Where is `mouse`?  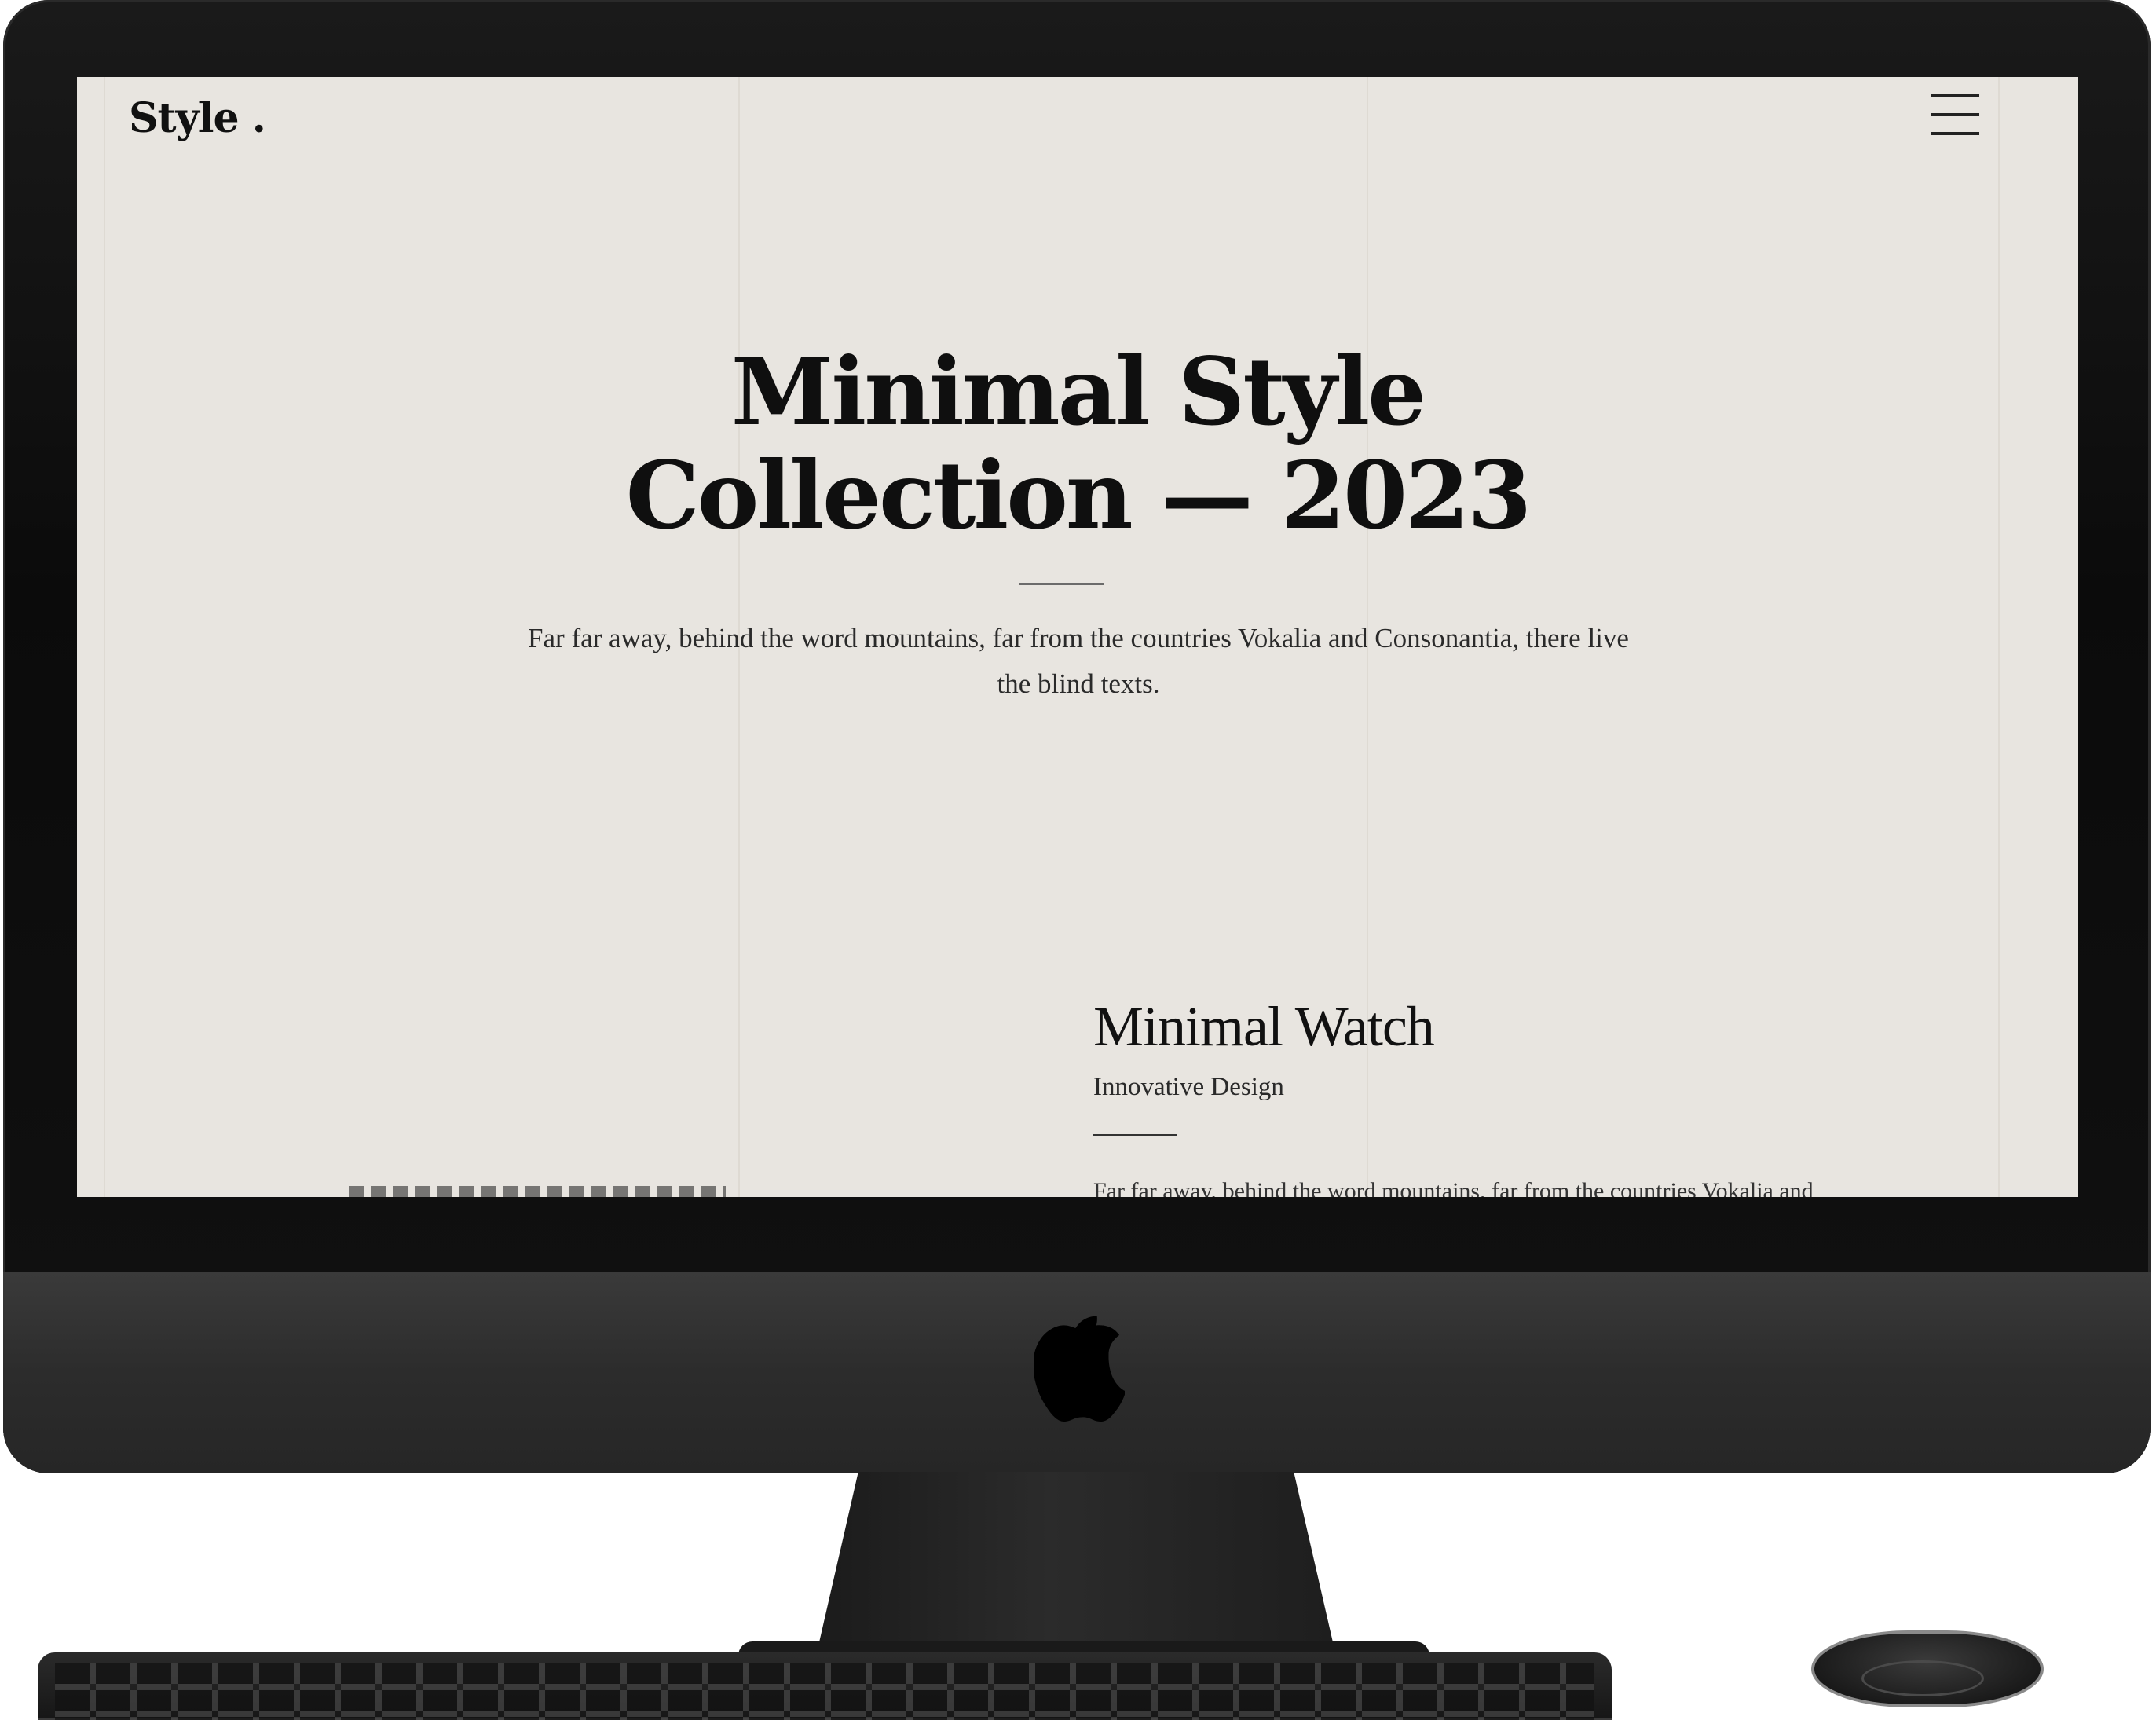
mouse is located at coordinates (1927, 1668).